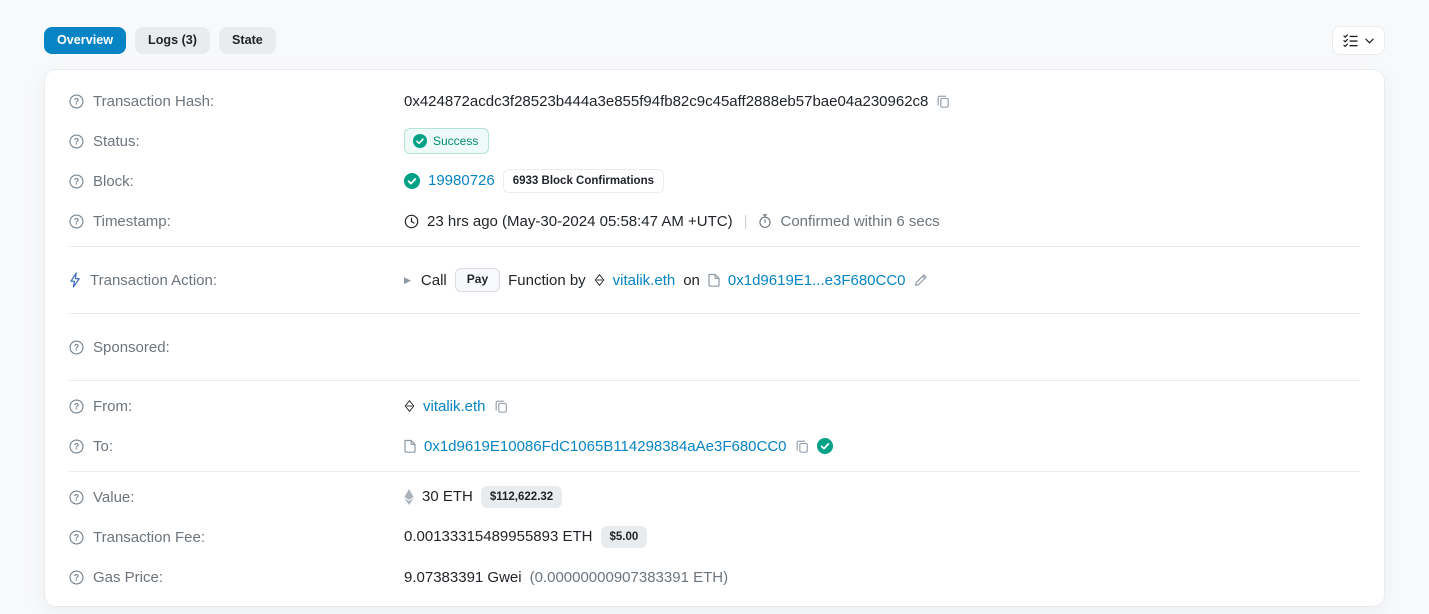 The image size is (1429, 614). Describe the element at coordinates (154, 280) in the screenshot. I see `transaction-action-label: Transaction Action:` at that location.